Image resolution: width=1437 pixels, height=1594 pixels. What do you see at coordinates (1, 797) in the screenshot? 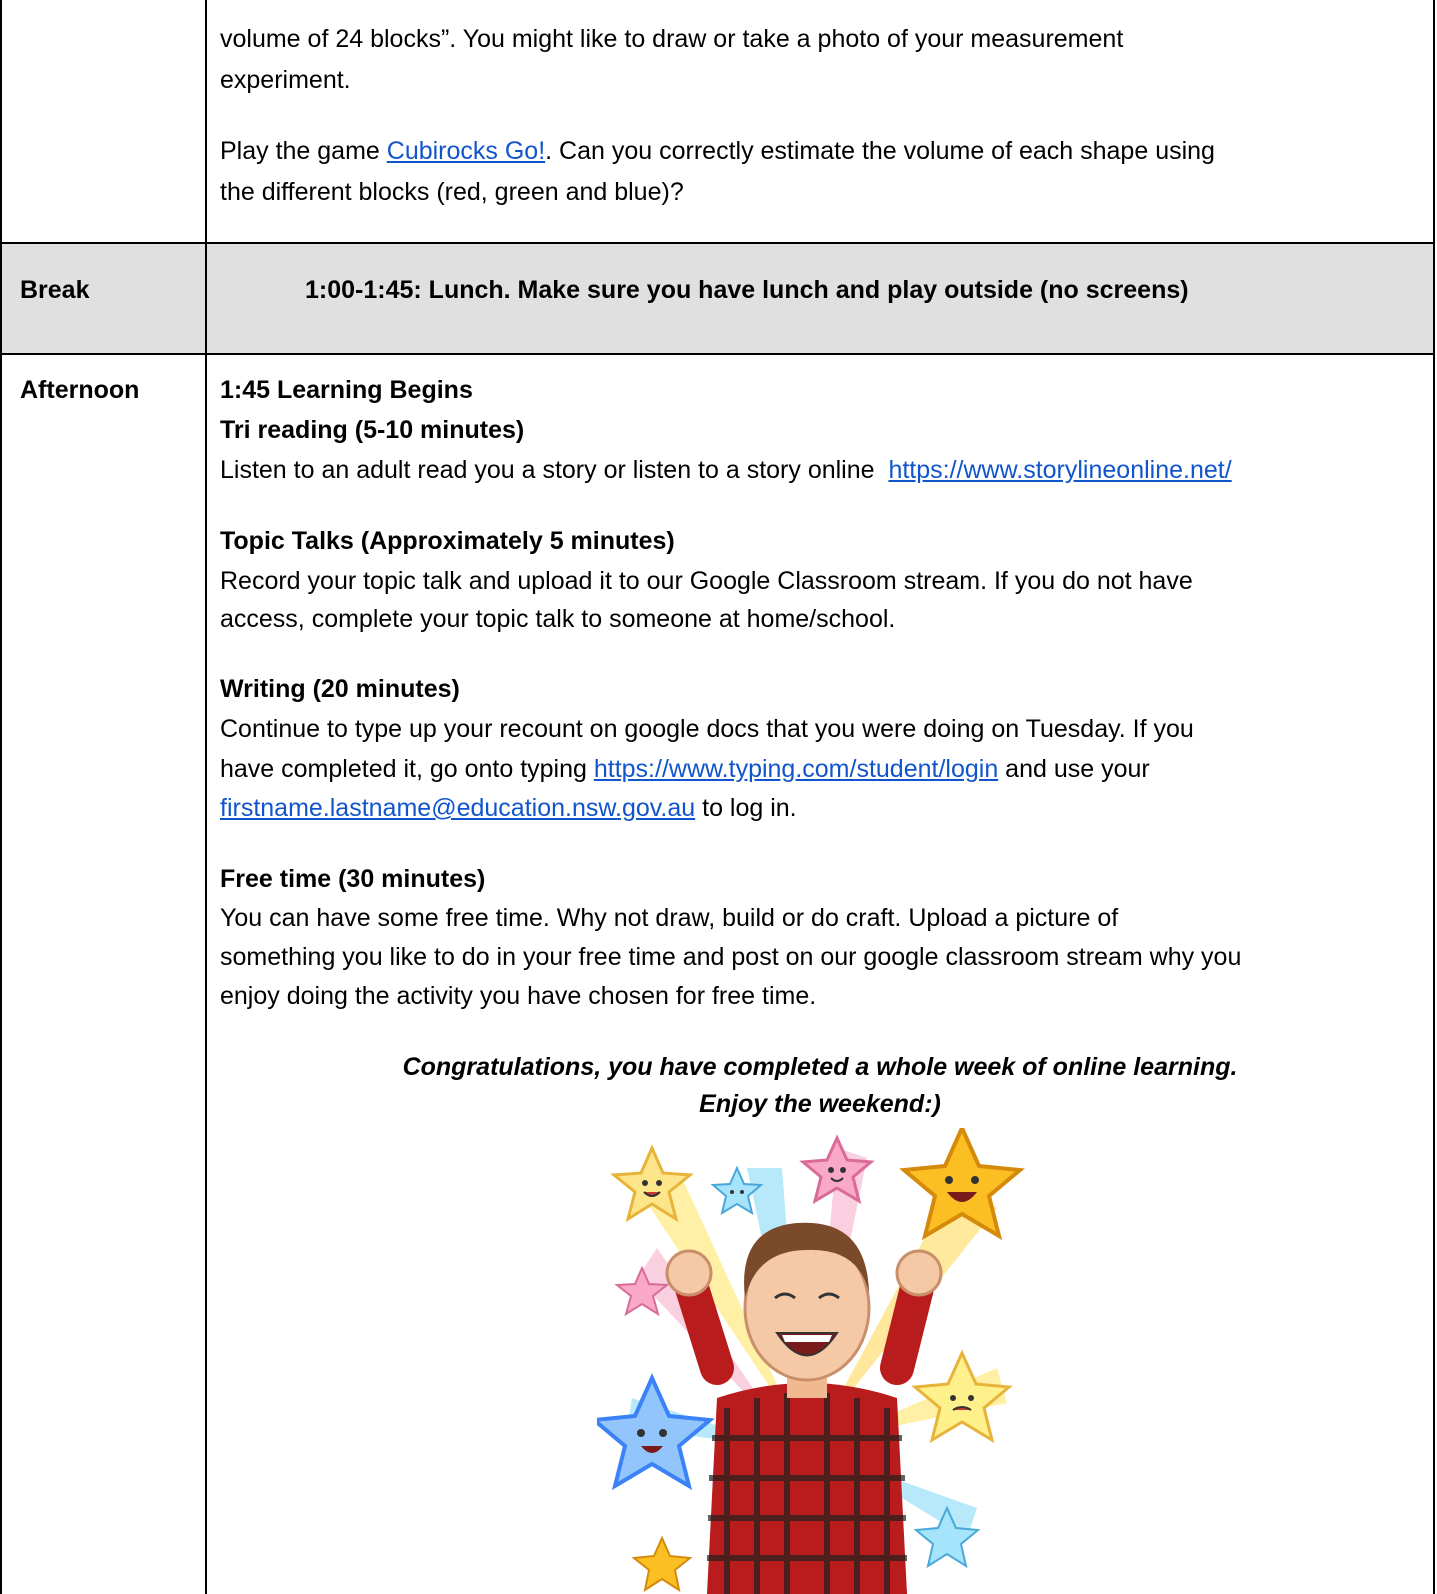
I see `table-left-border` at bounding box center [1, 797].